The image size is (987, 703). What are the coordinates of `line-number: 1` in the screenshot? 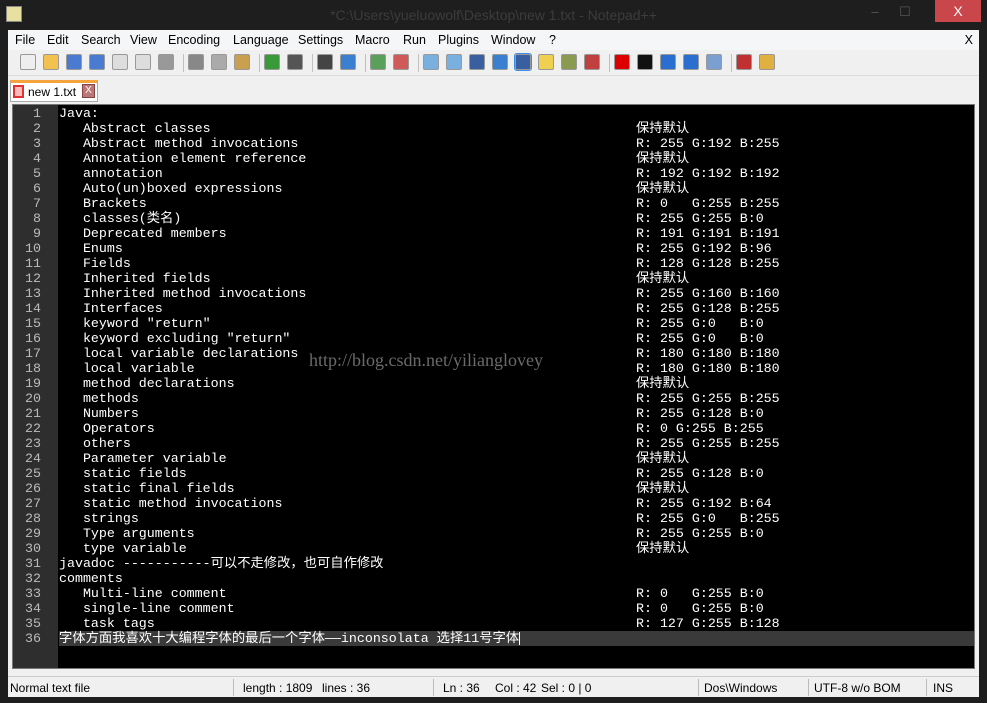 It's located at (37, 113).